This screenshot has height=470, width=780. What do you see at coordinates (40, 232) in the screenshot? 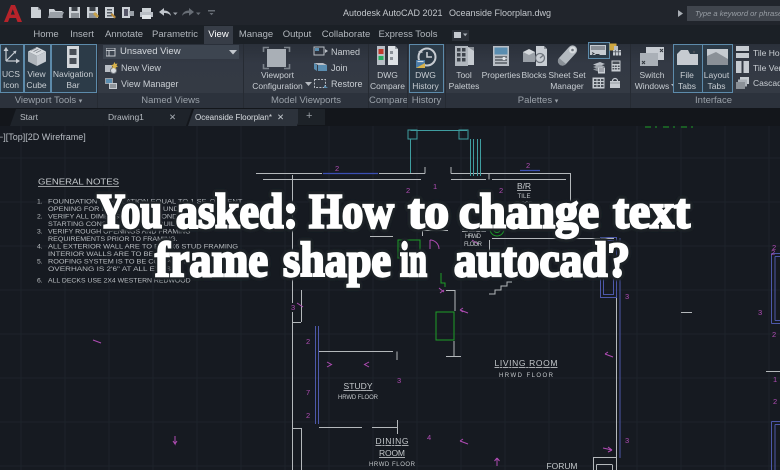
I see `svg-text: 3.` at bounding box center [40, 232].